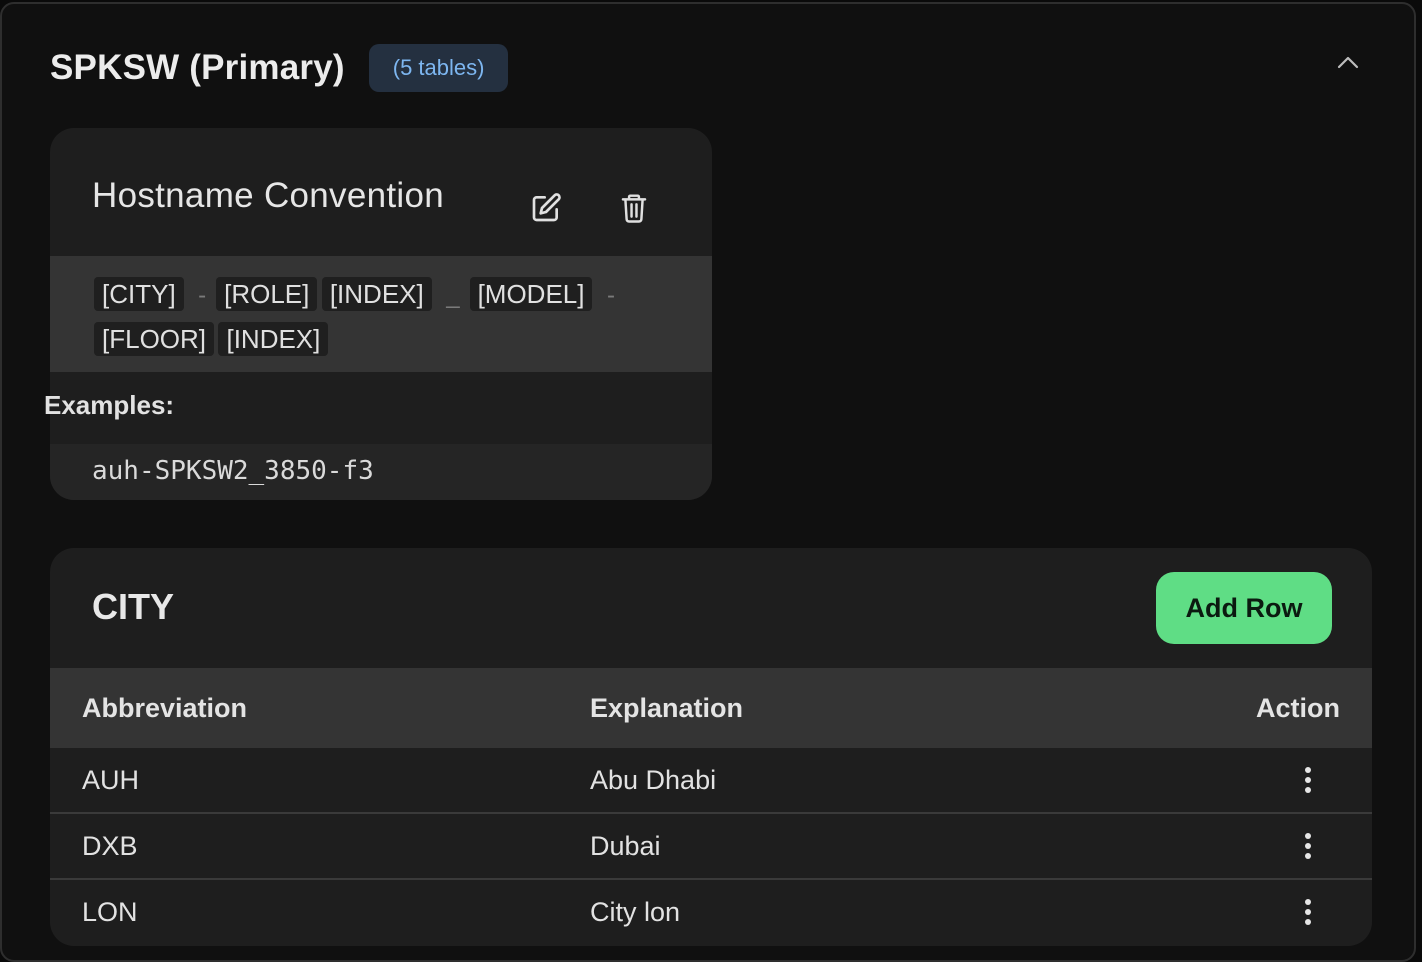 This screenshot has width=1422, height=962. Describe the element at coordinates (110, 846) in the screenshot. I see `cell-abbreviation: DXB` at that location.